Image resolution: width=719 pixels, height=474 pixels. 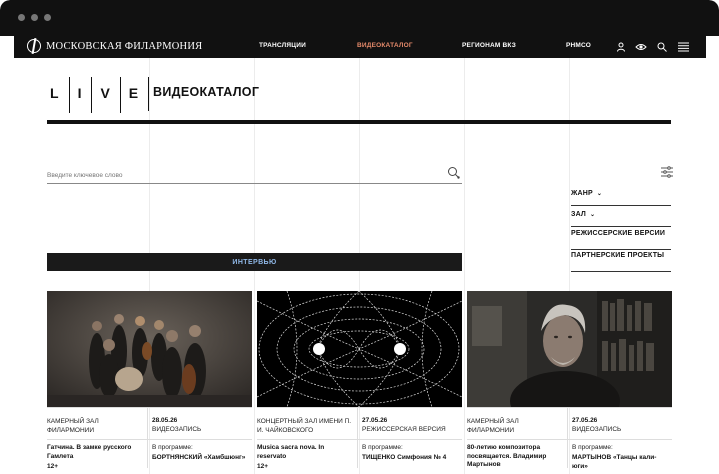 What do you see at coordinates (618, 233) in the screenshot?
I see `filter-director-versions-label: РЕЖИССЕРСКИЕ ВЕРСИИ` at bounding box center [618, 233].